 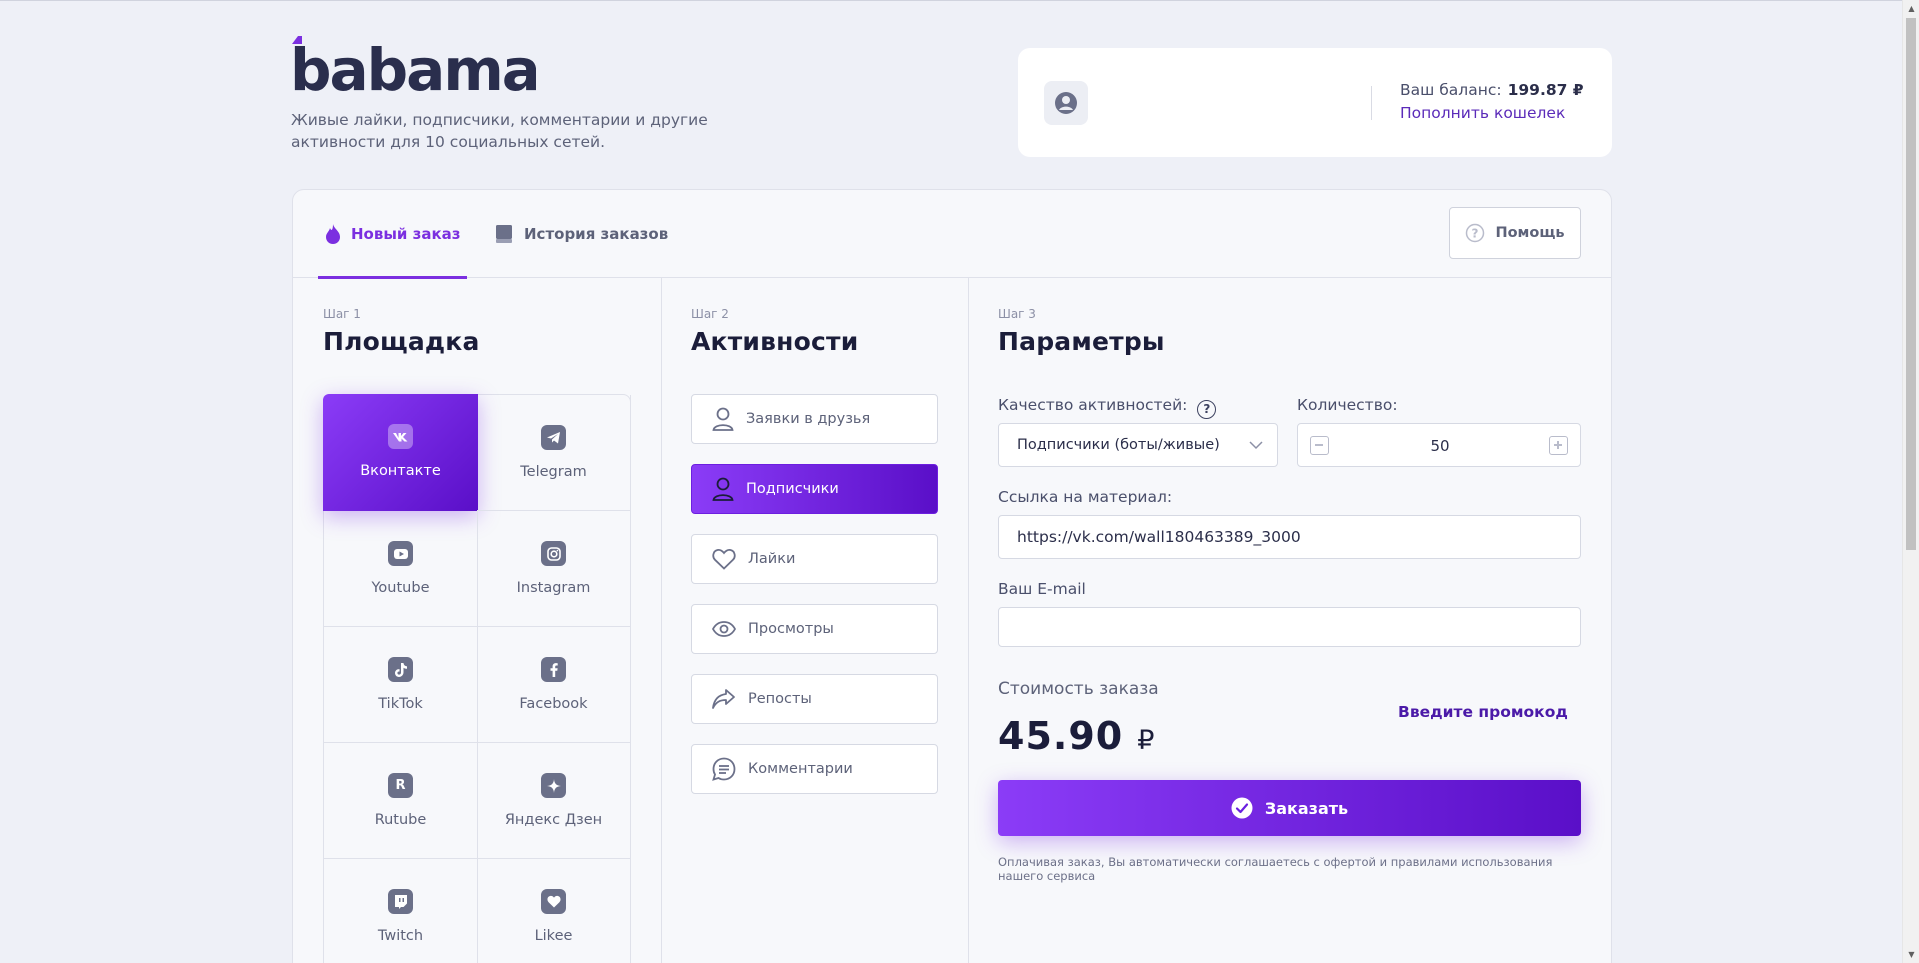 I want to click on quality-help-icon: ?, so click(x=1207, y=409).